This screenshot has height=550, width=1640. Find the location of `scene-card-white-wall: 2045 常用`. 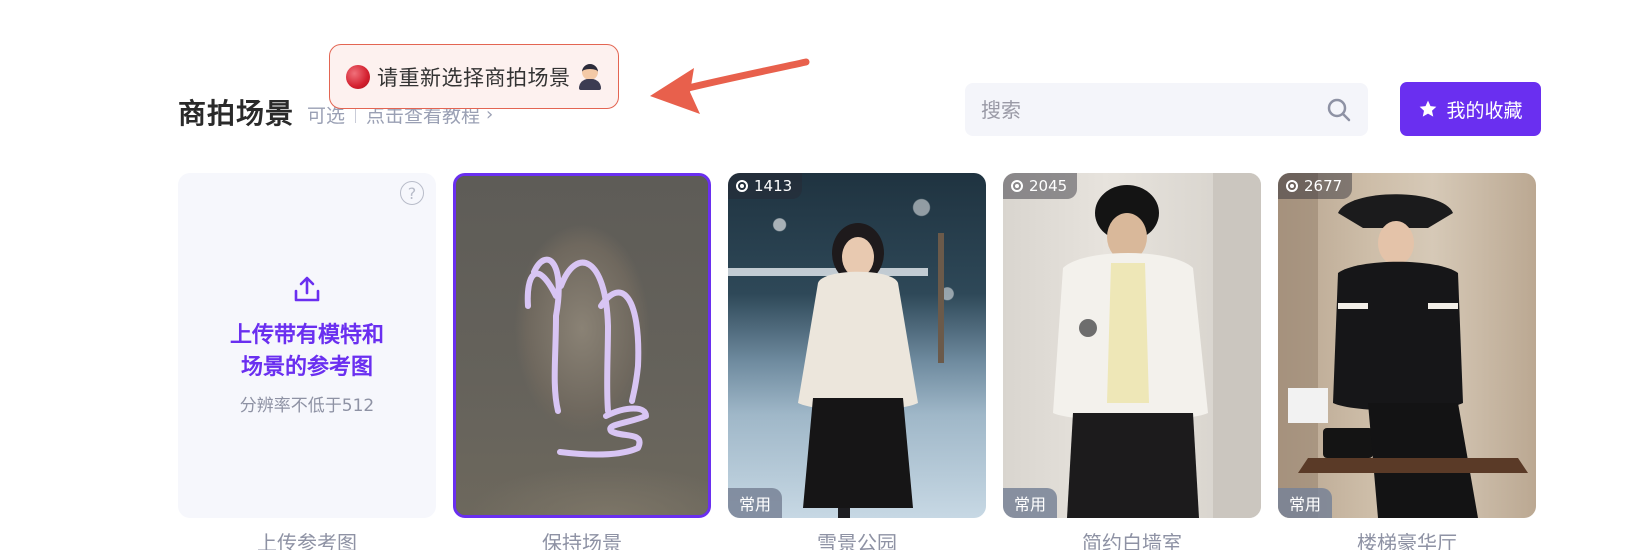

scene-card-white-wall: 2045 常用 is located at coordinates (1132, 345).